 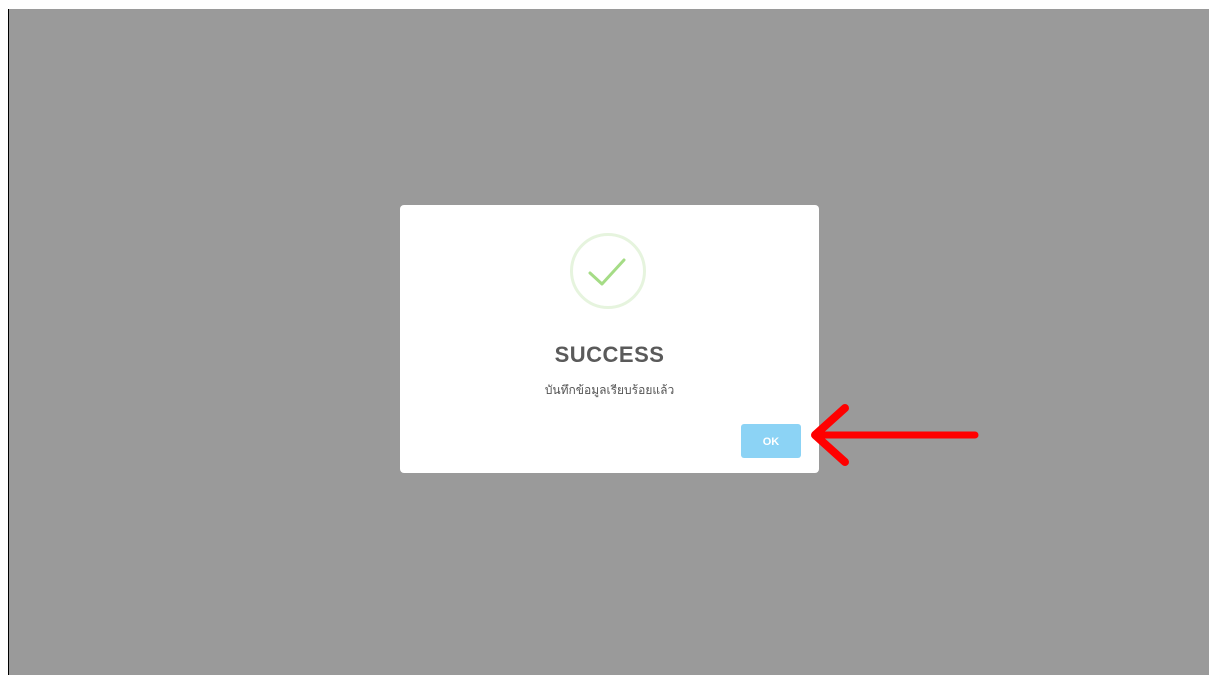 What do you see at coordinates (8, 342) in the screenshot?
I see `window-edge` at bounding box center [8, 342].